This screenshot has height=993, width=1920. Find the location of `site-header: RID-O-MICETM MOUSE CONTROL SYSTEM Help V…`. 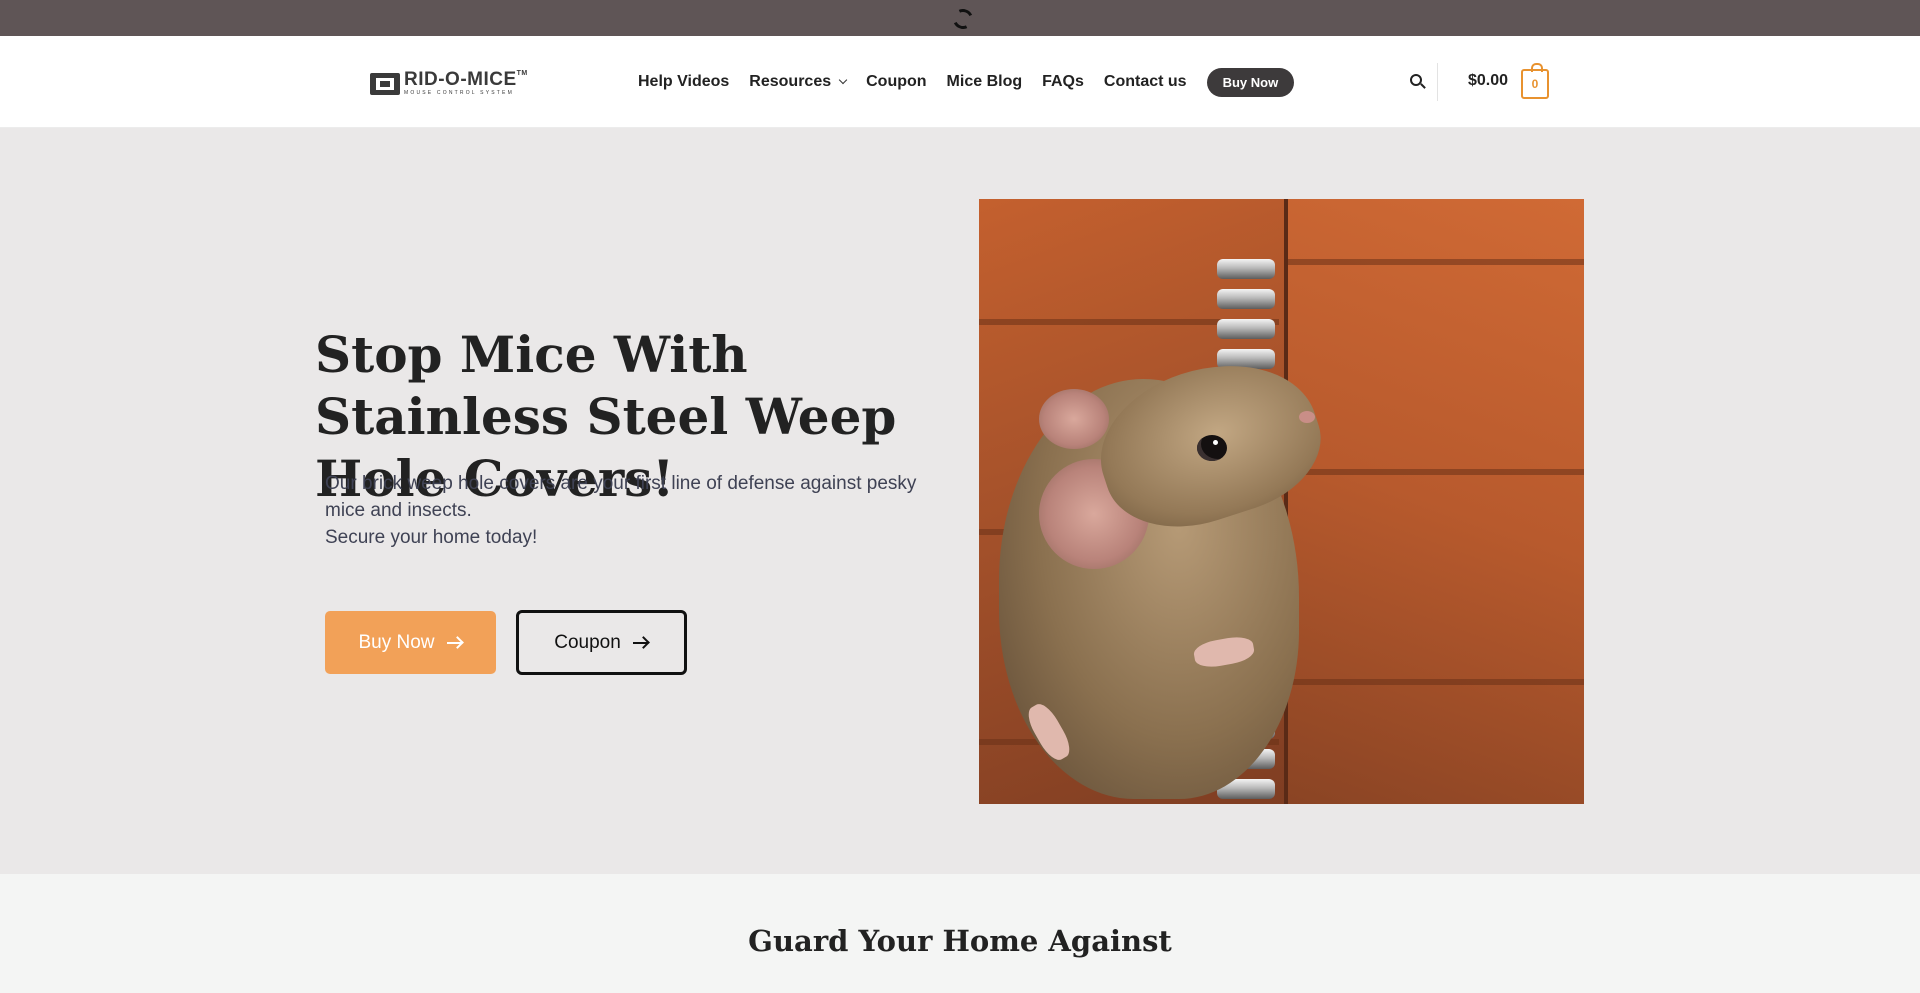

site-header: RID-O-MICETM MOUSE CONTROL SYSTEM Help V… is located at coordinates (960, 82).